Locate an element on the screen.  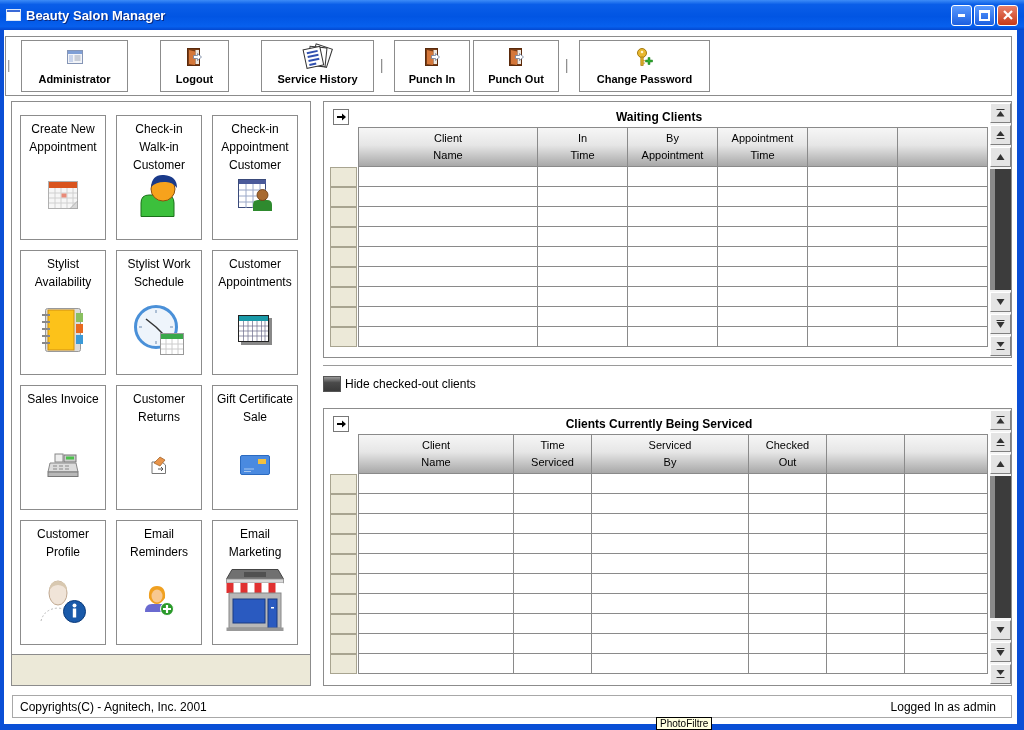
toolbar-button: Administrator is located at coordinates (74, 66).